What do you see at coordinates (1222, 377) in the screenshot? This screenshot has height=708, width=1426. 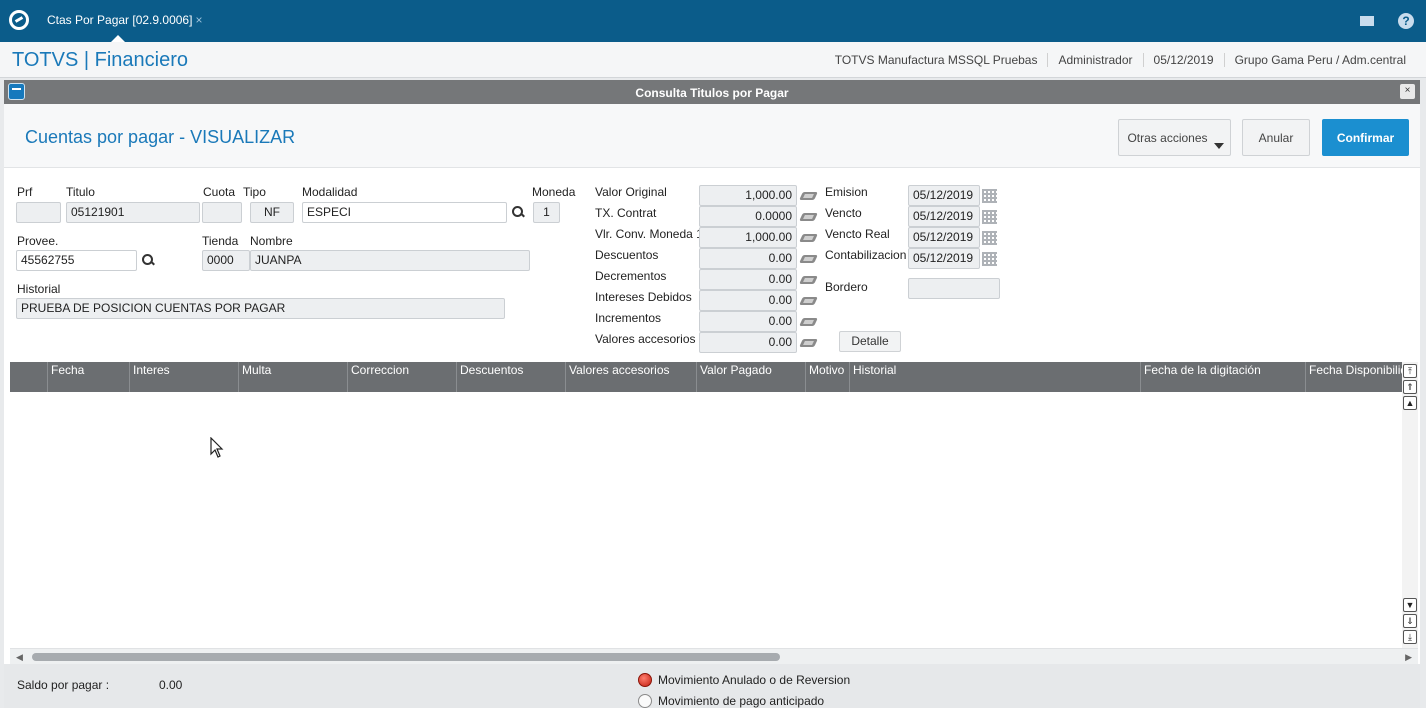 I see `column-fecha-digitacion: Fecha de la digitación` at bounding box center [1222, 377].